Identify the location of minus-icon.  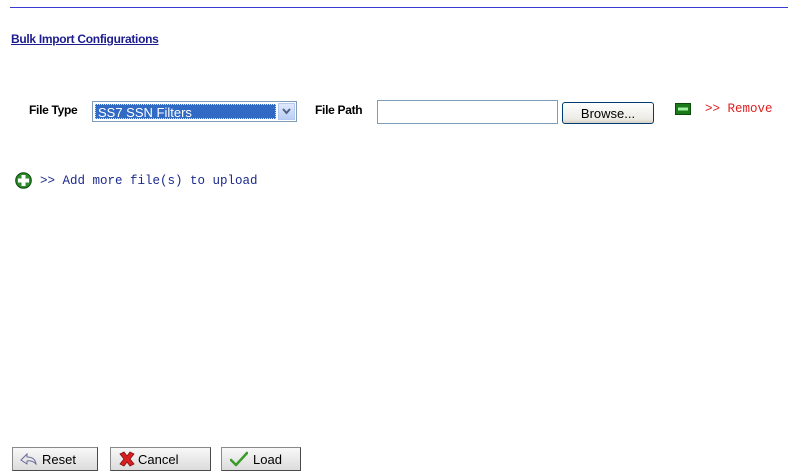
(683, 109).